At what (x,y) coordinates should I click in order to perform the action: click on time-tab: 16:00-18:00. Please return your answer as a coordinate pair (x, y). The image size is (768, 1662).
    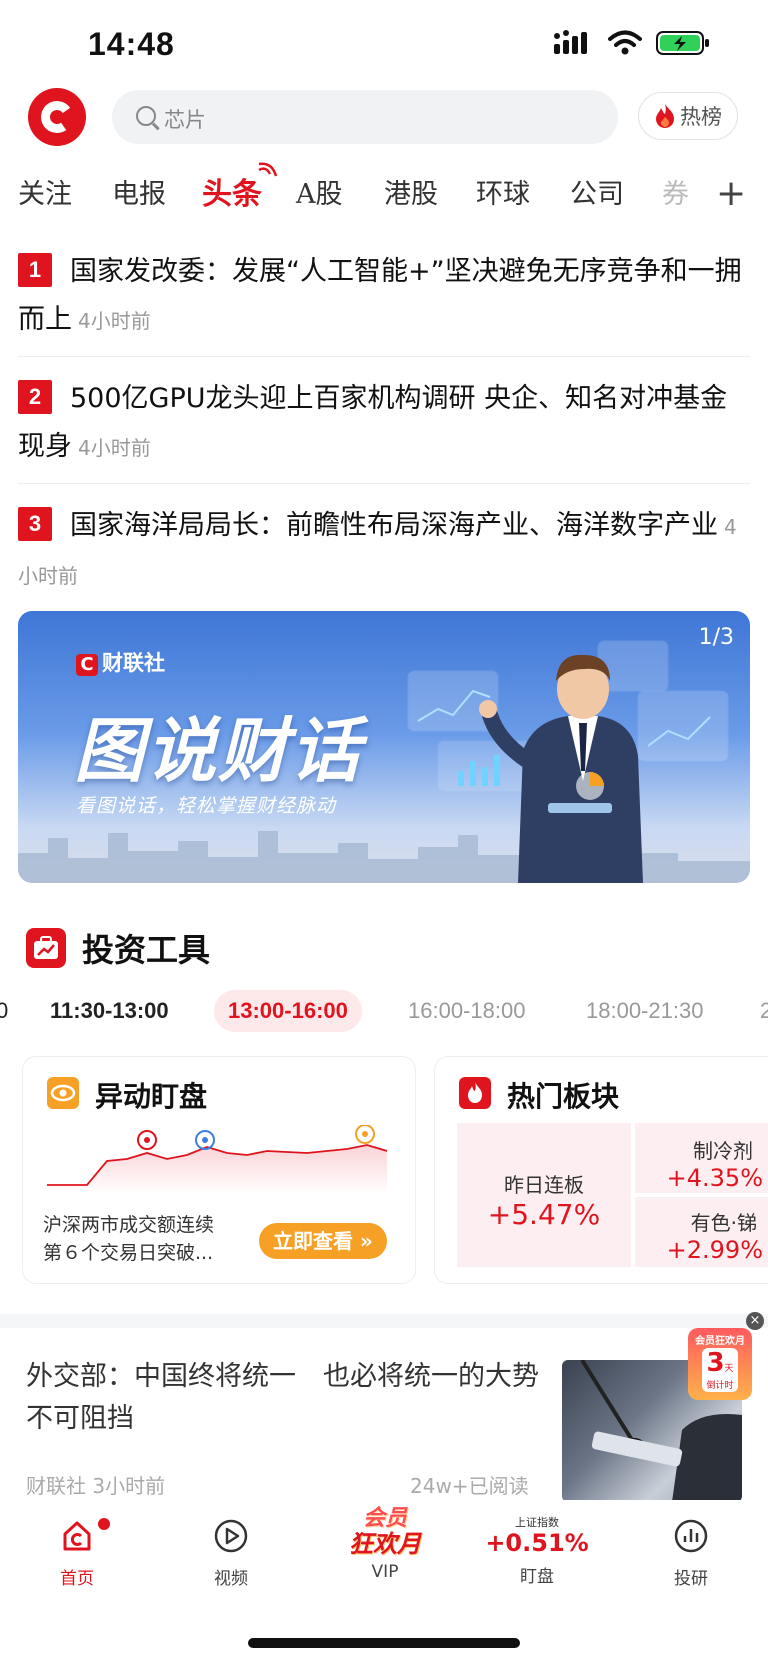
    Looking at the image, I should click on (466, 1011).